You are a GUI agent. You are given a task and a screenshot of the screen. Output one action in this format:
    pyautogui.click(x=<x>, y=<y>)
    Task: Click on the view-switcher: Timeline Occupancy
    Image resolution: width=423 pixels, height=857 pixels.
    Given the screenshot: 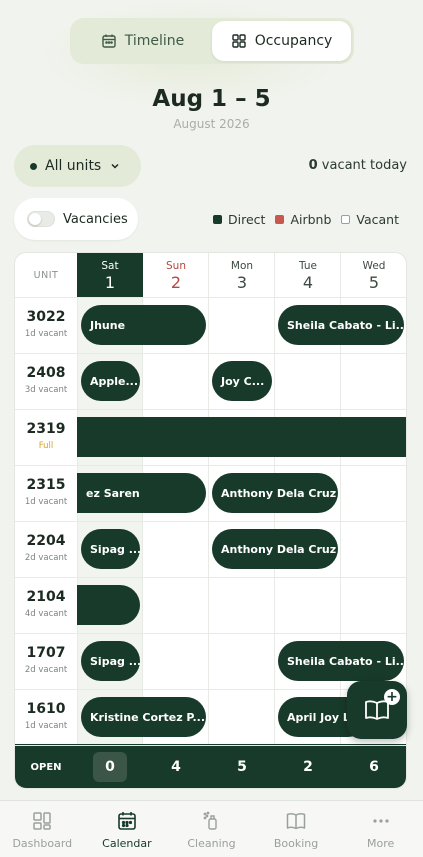 What is the action you would take?
    pyautogui.click(x=212, y=41)
    